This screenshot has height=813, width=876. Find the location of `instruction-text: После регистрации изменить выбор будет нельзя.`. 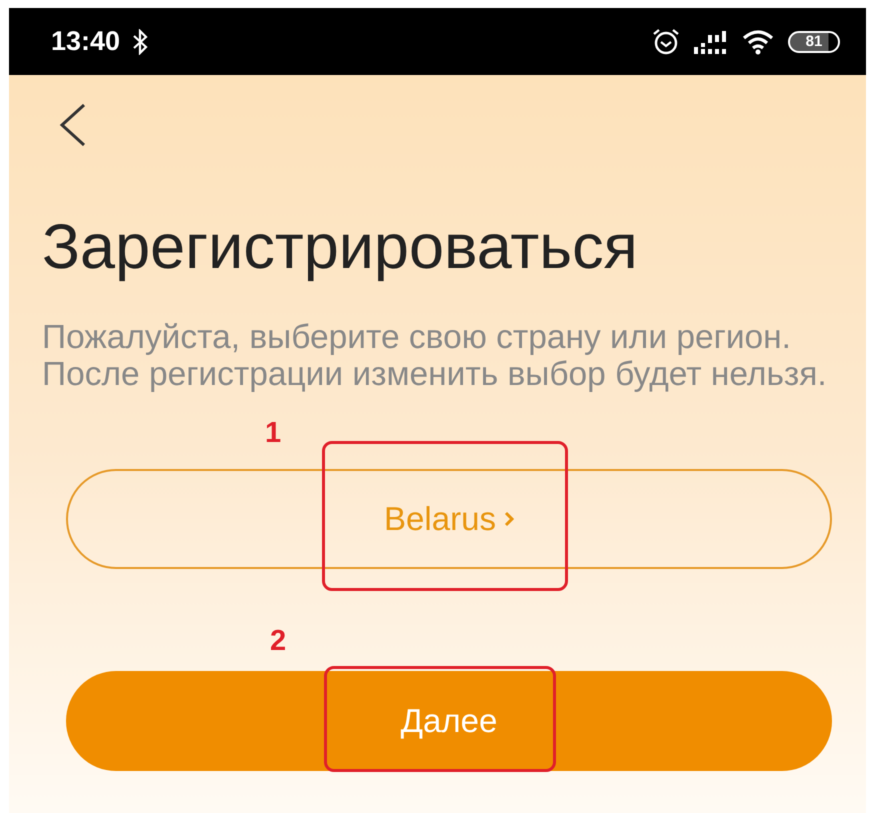

instruction-text: После регистрации изменить выбор будет нельзя. is located at coordinates (435, 374).